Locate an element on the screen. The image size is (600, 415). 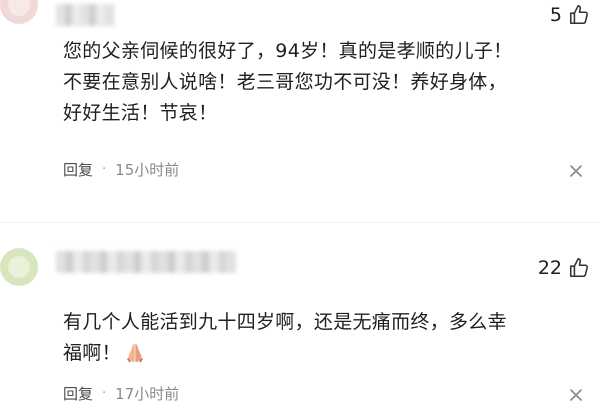
comment-line: 好好生活！节哀！ is located at coordinates (140, 113).